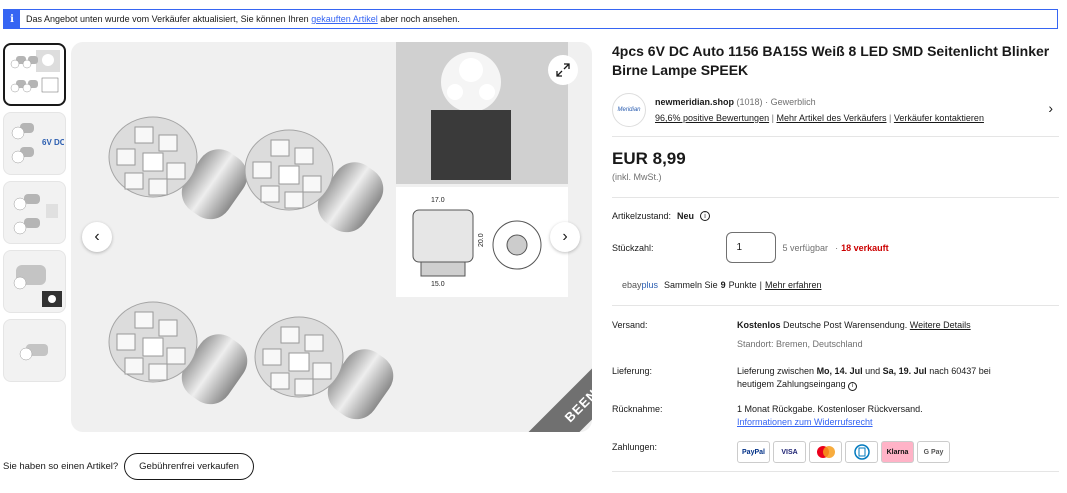 The width and height of the screenshot is (1067, 493). I want to click on sell-question: Sie haben so einen Artikel?, so click(61, 466).